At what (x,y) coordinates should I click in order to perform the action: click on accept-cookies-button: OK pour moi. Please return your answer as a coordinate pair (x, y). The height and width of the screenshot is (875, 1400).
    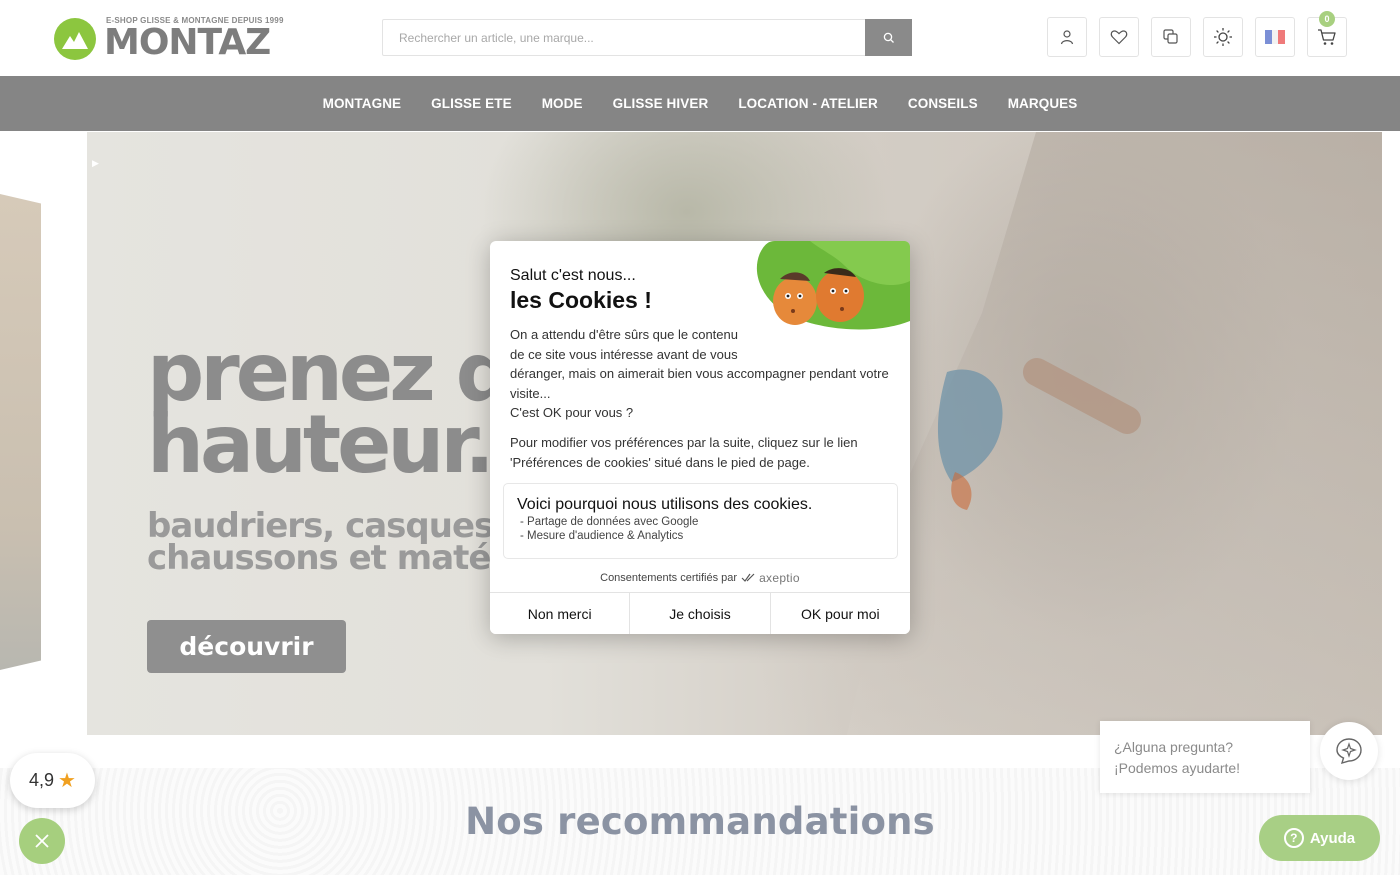
    Looking at the image, I should click on (840, 613).